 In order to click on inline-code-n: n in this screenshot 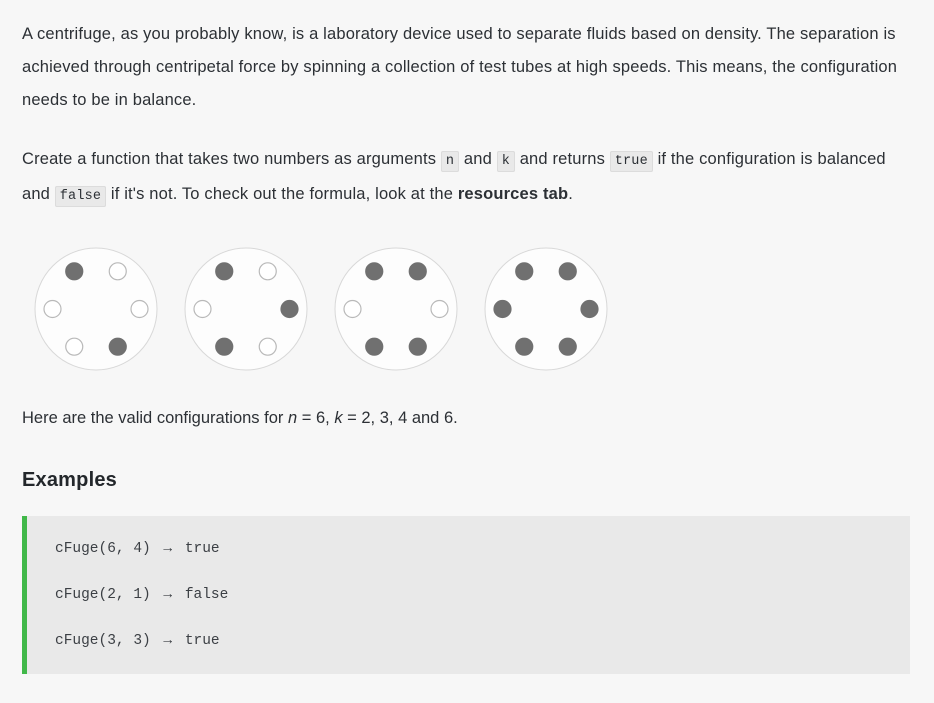, I will do `click(450, 161)`.